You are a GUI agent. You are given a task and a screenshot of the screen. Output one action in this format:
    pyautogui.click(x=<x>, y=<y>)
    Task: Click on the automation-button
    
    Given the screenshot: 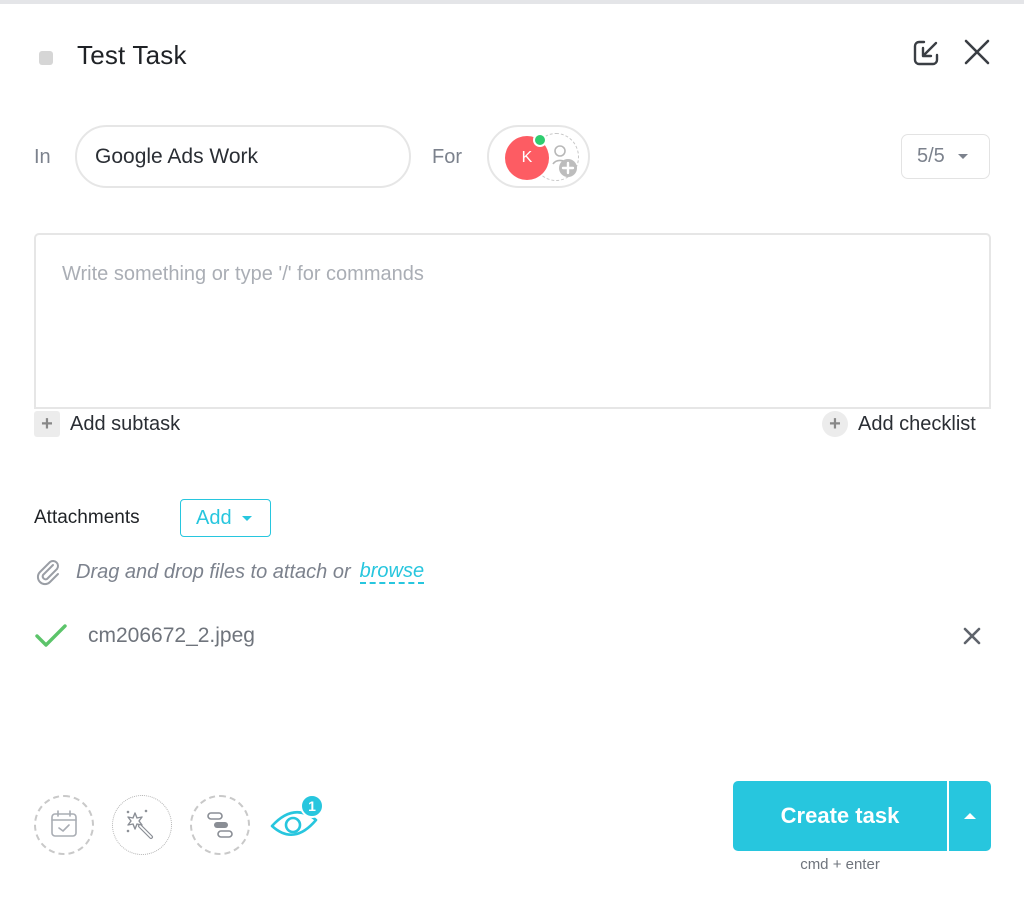 What is the action you would take?
    pyautogui.click(x=142, y=825)
    